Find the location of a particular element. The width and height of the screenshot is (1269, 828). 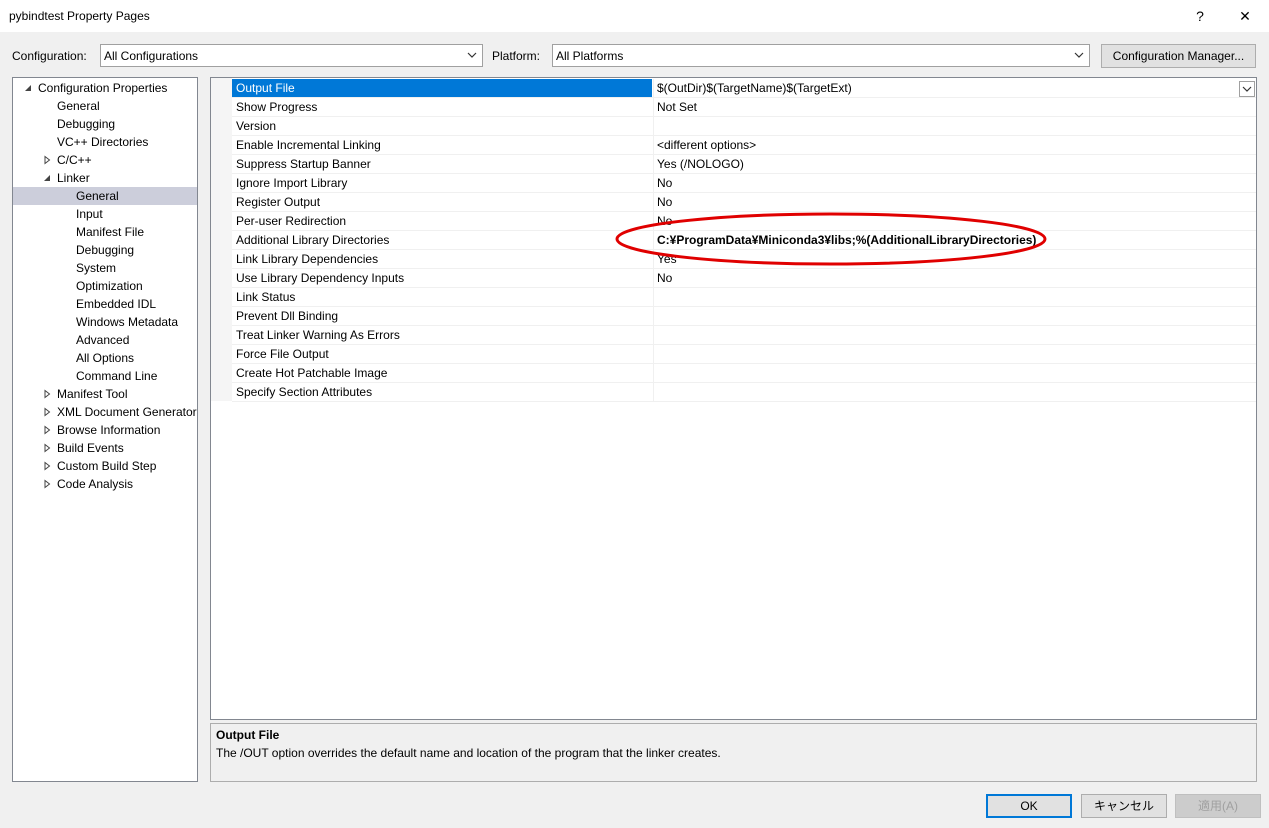

value-dropdown-button is located at coordinates (1247, 89).